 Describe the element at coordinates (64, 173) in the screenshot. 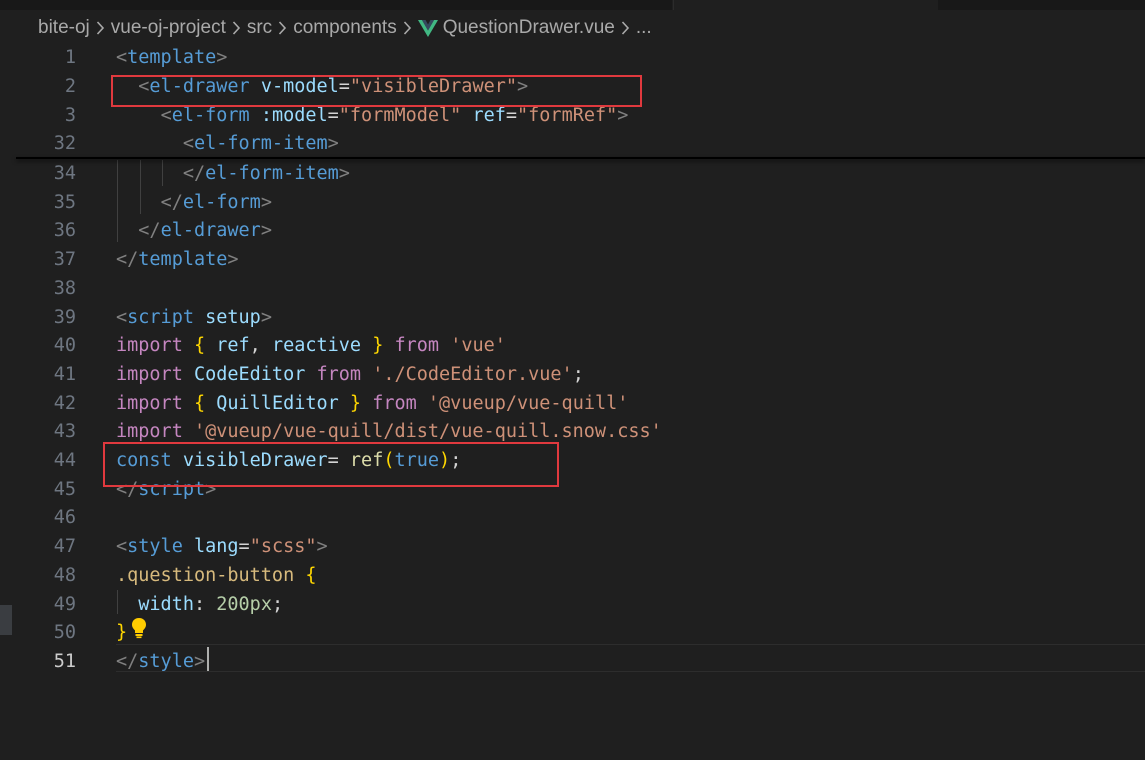

I see `line-number: 34` at that location.